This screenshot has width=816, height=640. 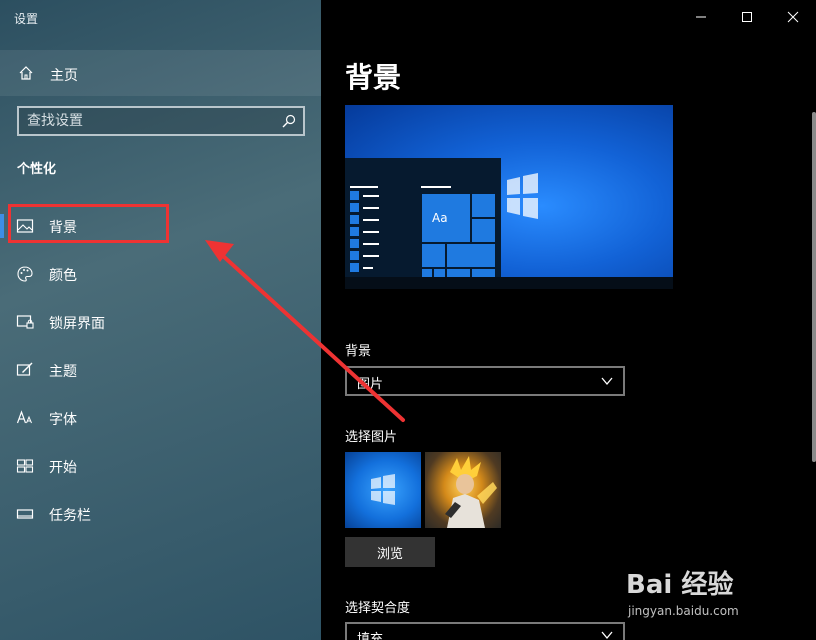 I want to click on dropdown-value: 图片, so click(x=370, y=384).